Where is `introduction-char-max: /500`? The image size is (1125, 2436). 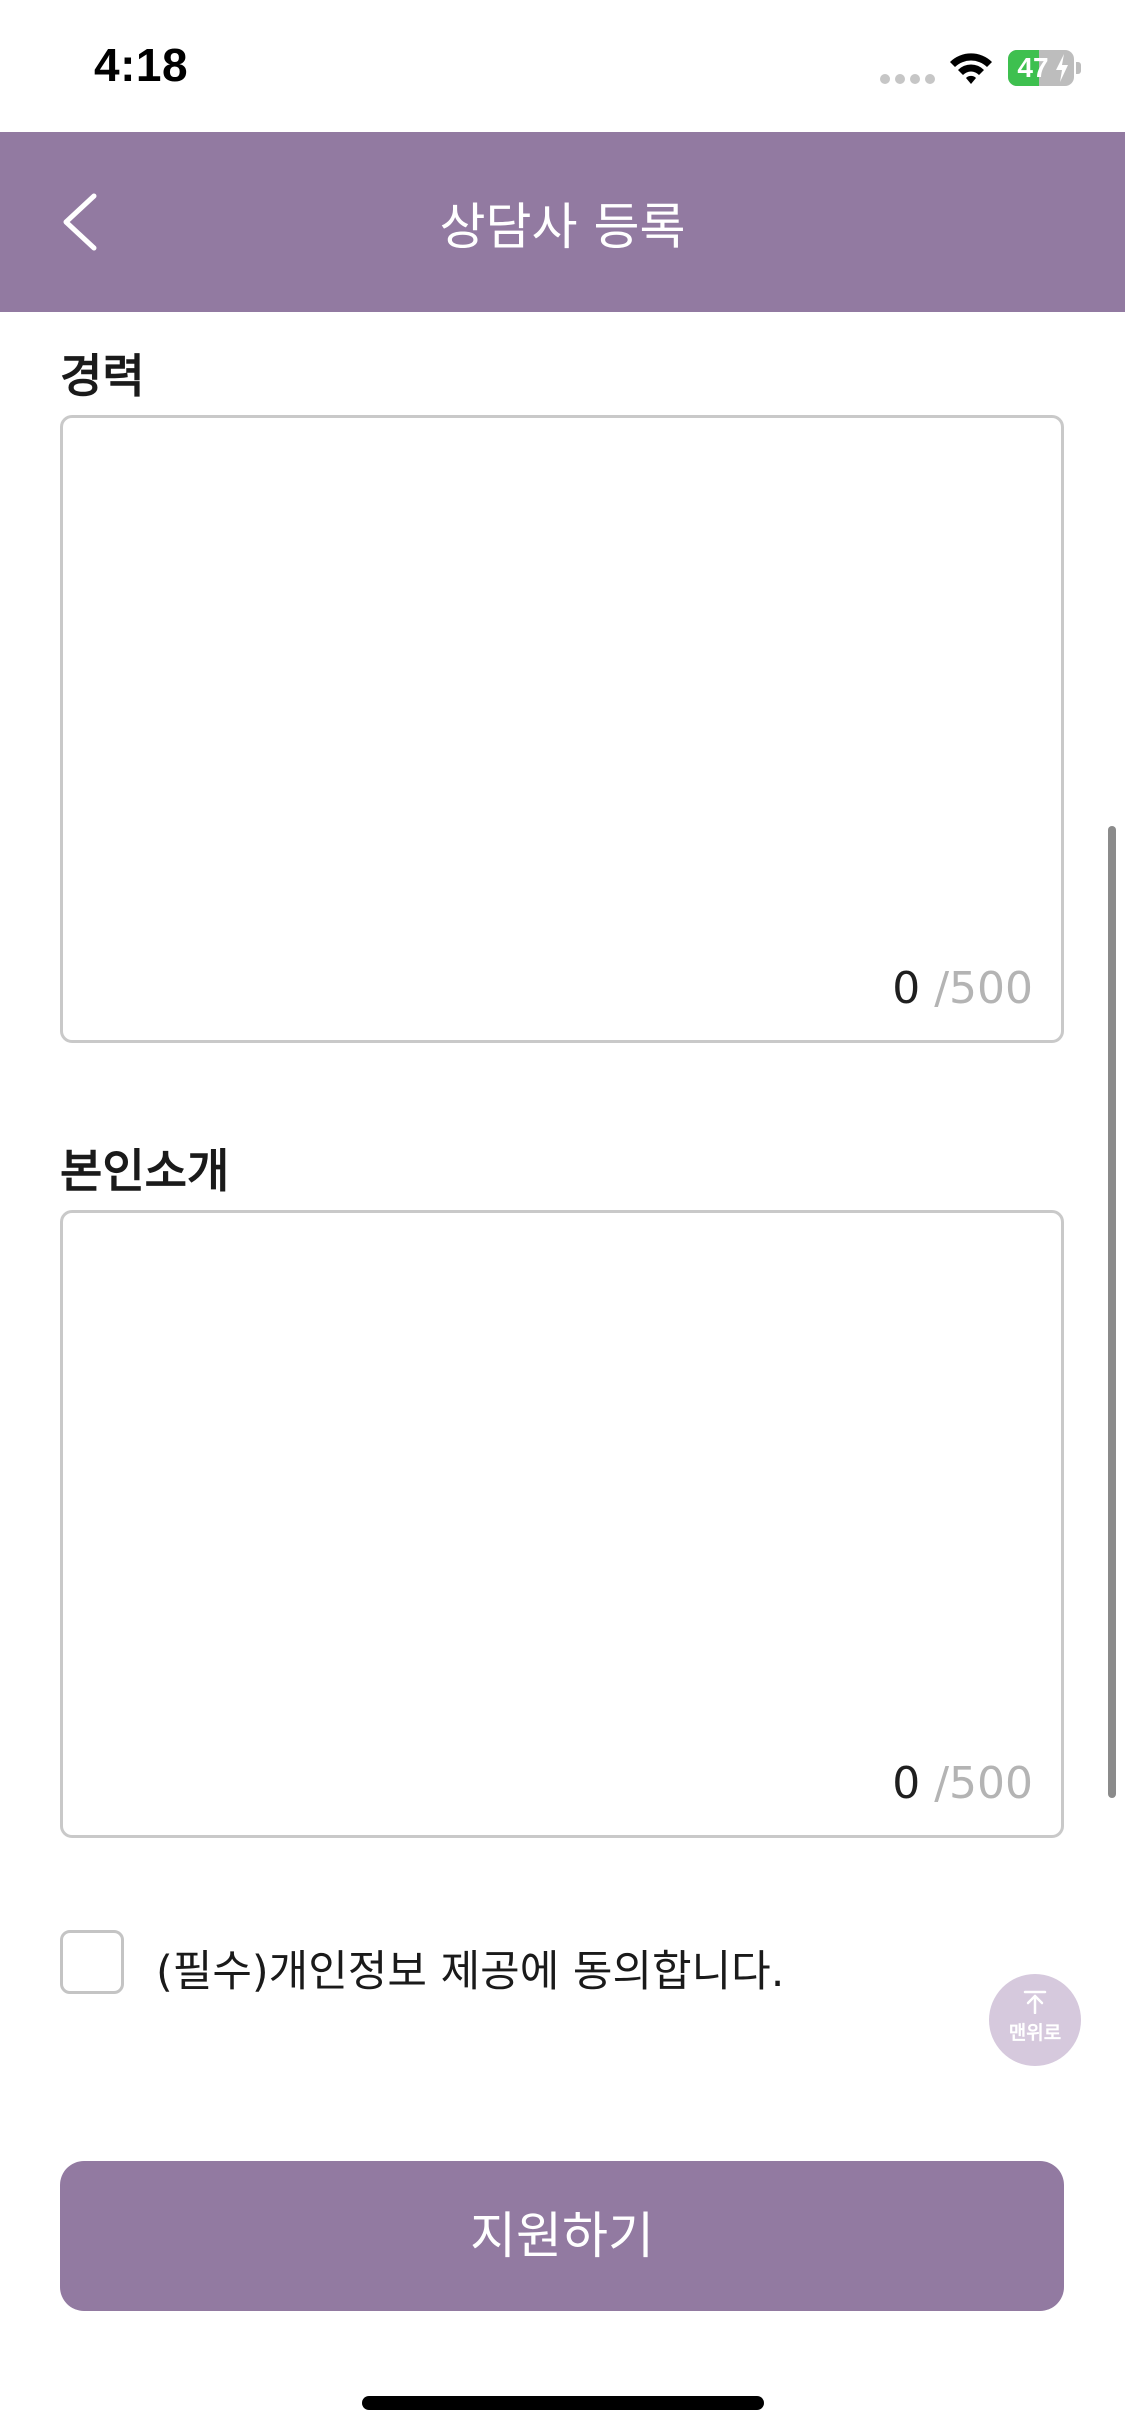 introduction-char-max: /500 is located at coordinates (983, 1783).